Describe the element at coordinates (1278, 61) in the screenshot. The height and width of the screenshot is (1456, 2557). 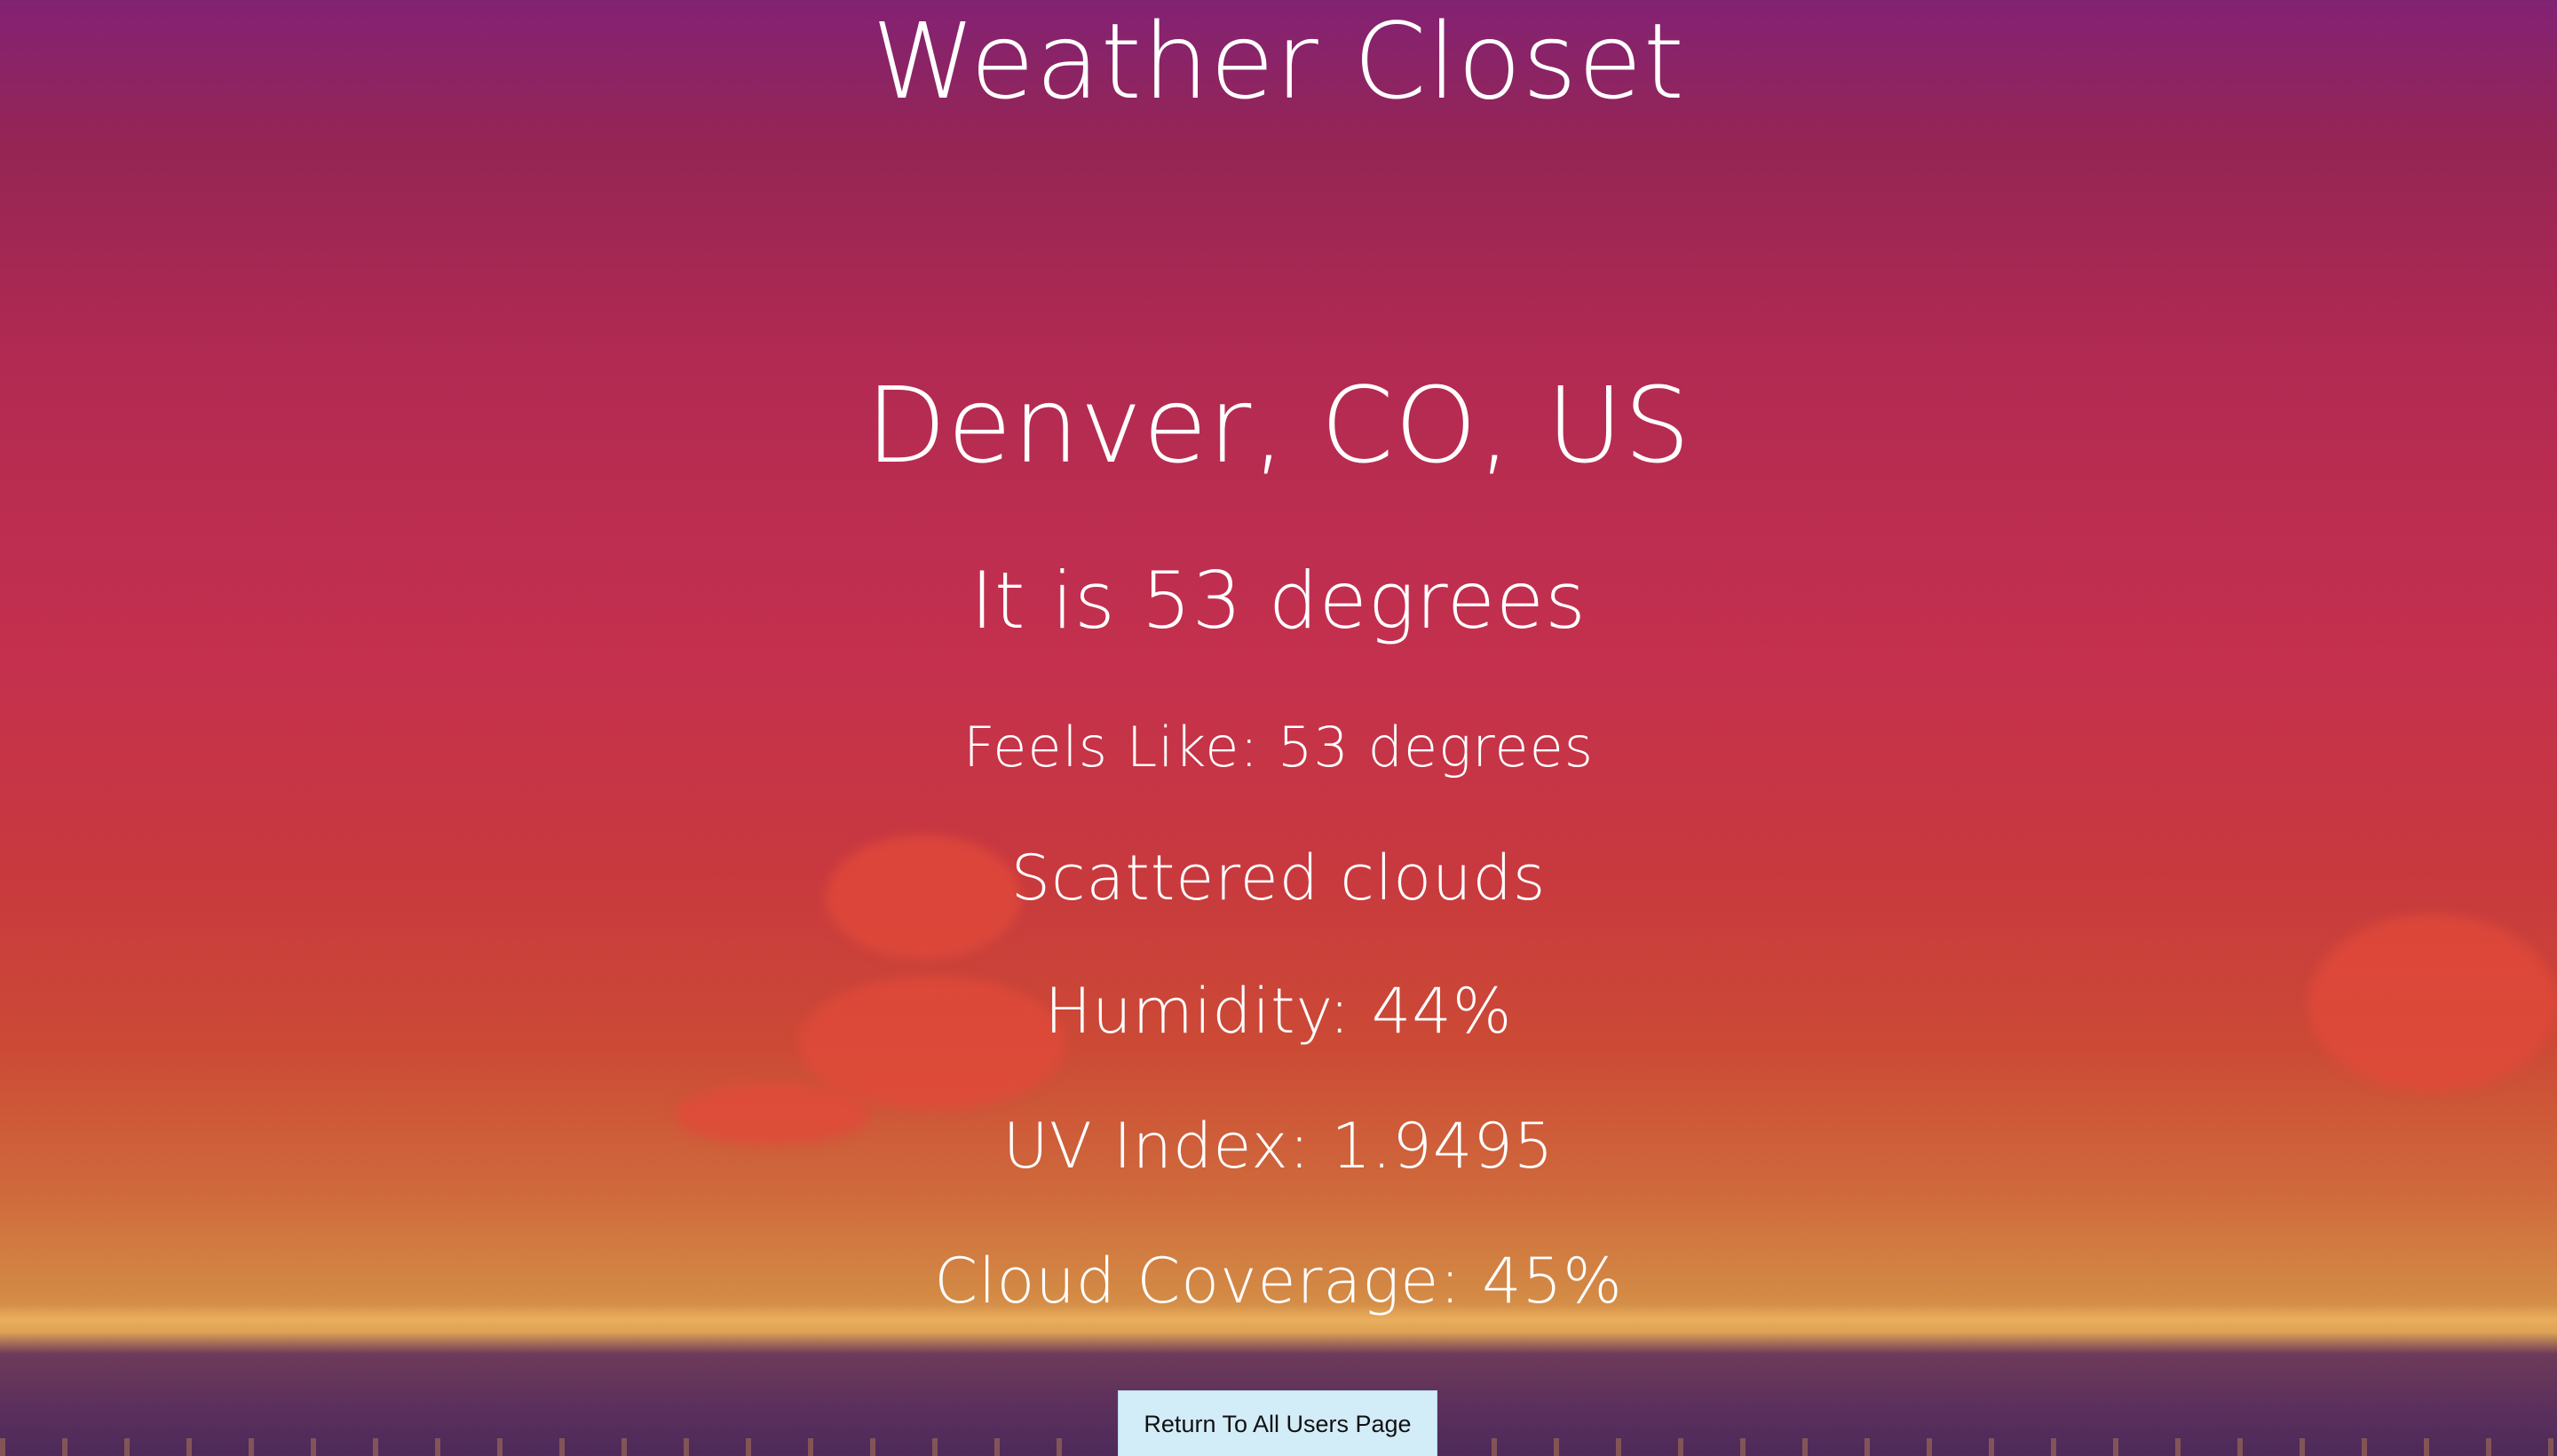
I see `app-title: Weather Closet` at that location.